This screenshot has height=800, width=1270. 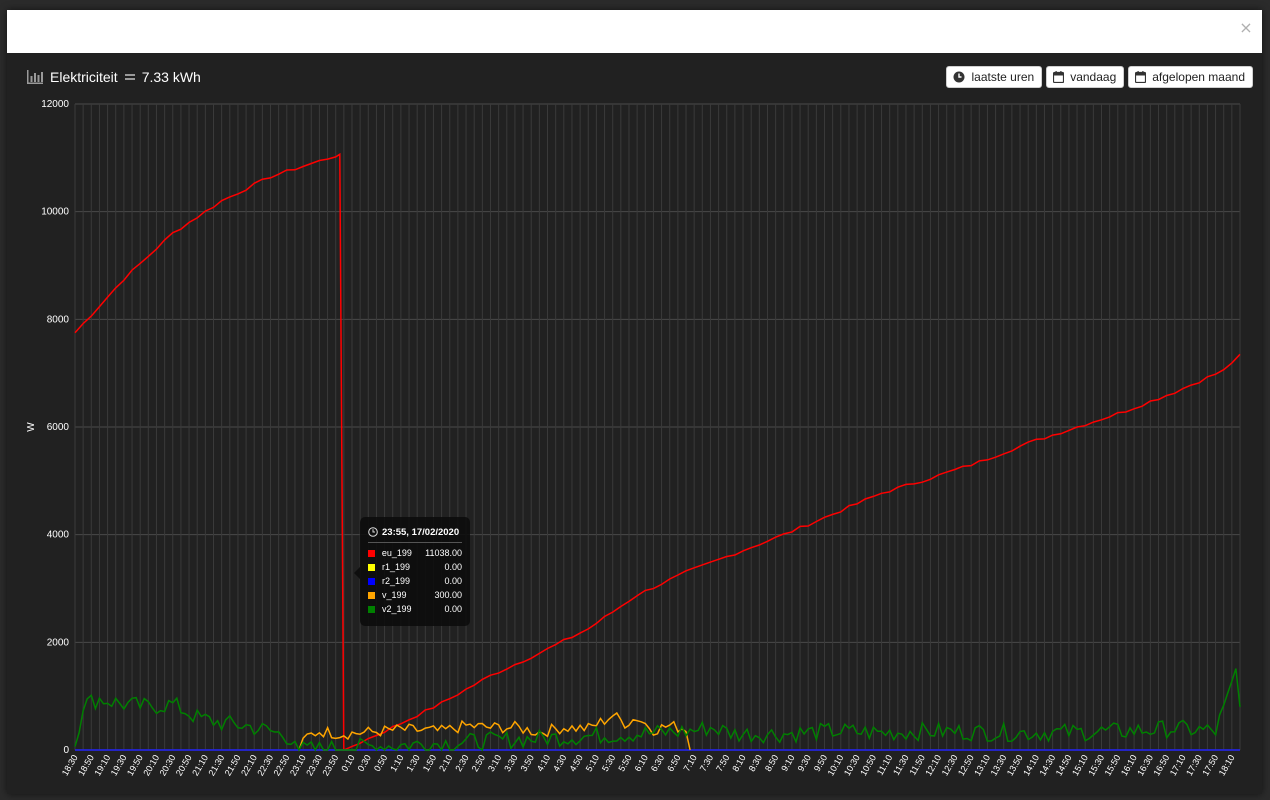 I want to click on last-month-button: afgelopen maand, so click(x=1190, y=77).